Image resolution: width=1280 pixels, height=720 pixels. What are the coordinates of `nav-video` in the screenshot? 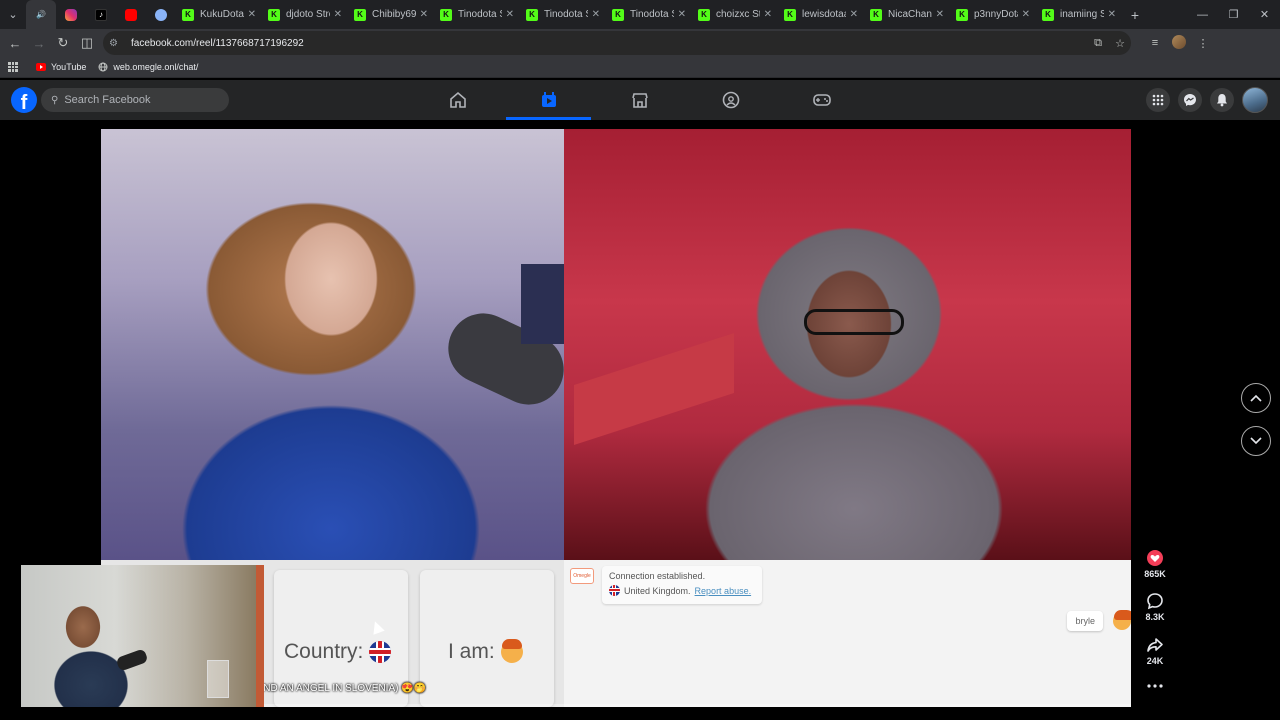 It's located at (548, 100).